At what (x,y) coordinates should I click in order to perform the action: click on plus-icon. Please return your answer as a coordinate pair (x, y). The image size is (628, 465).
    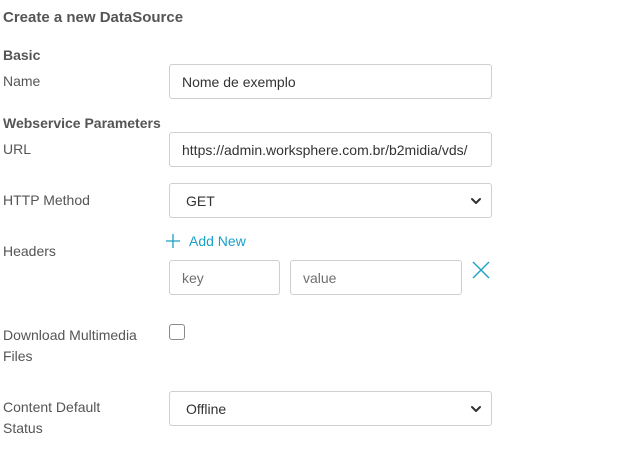
    Looking at the image, I should click on (173, 241).